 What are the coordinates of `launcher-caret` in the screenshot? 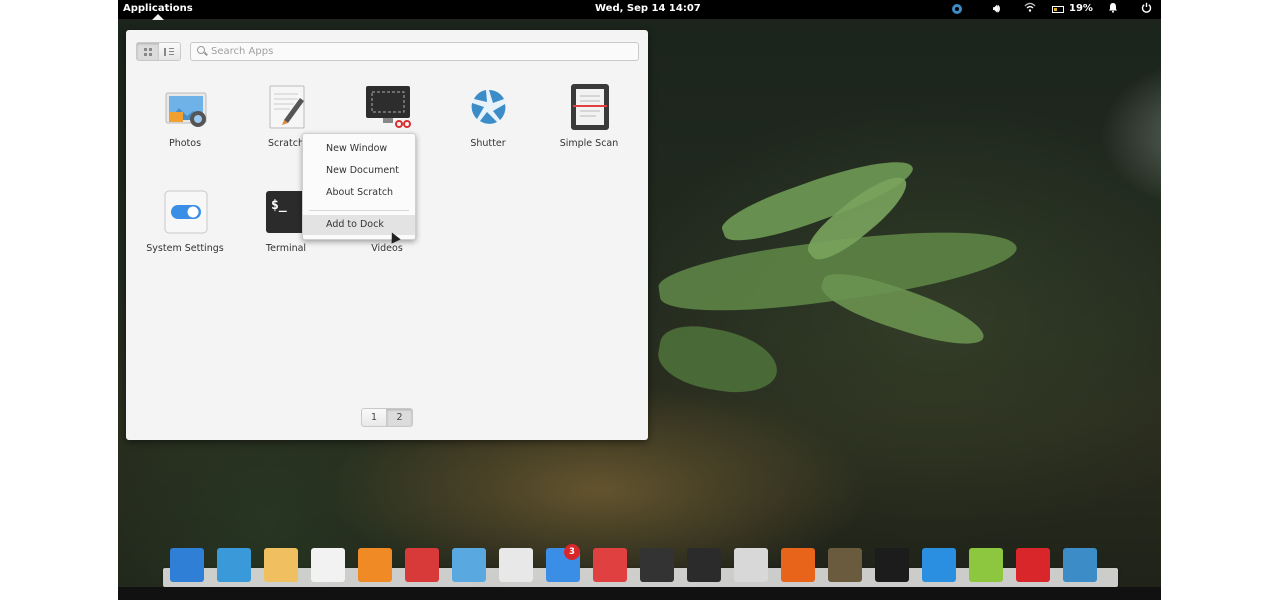 It's located at (158, 17).